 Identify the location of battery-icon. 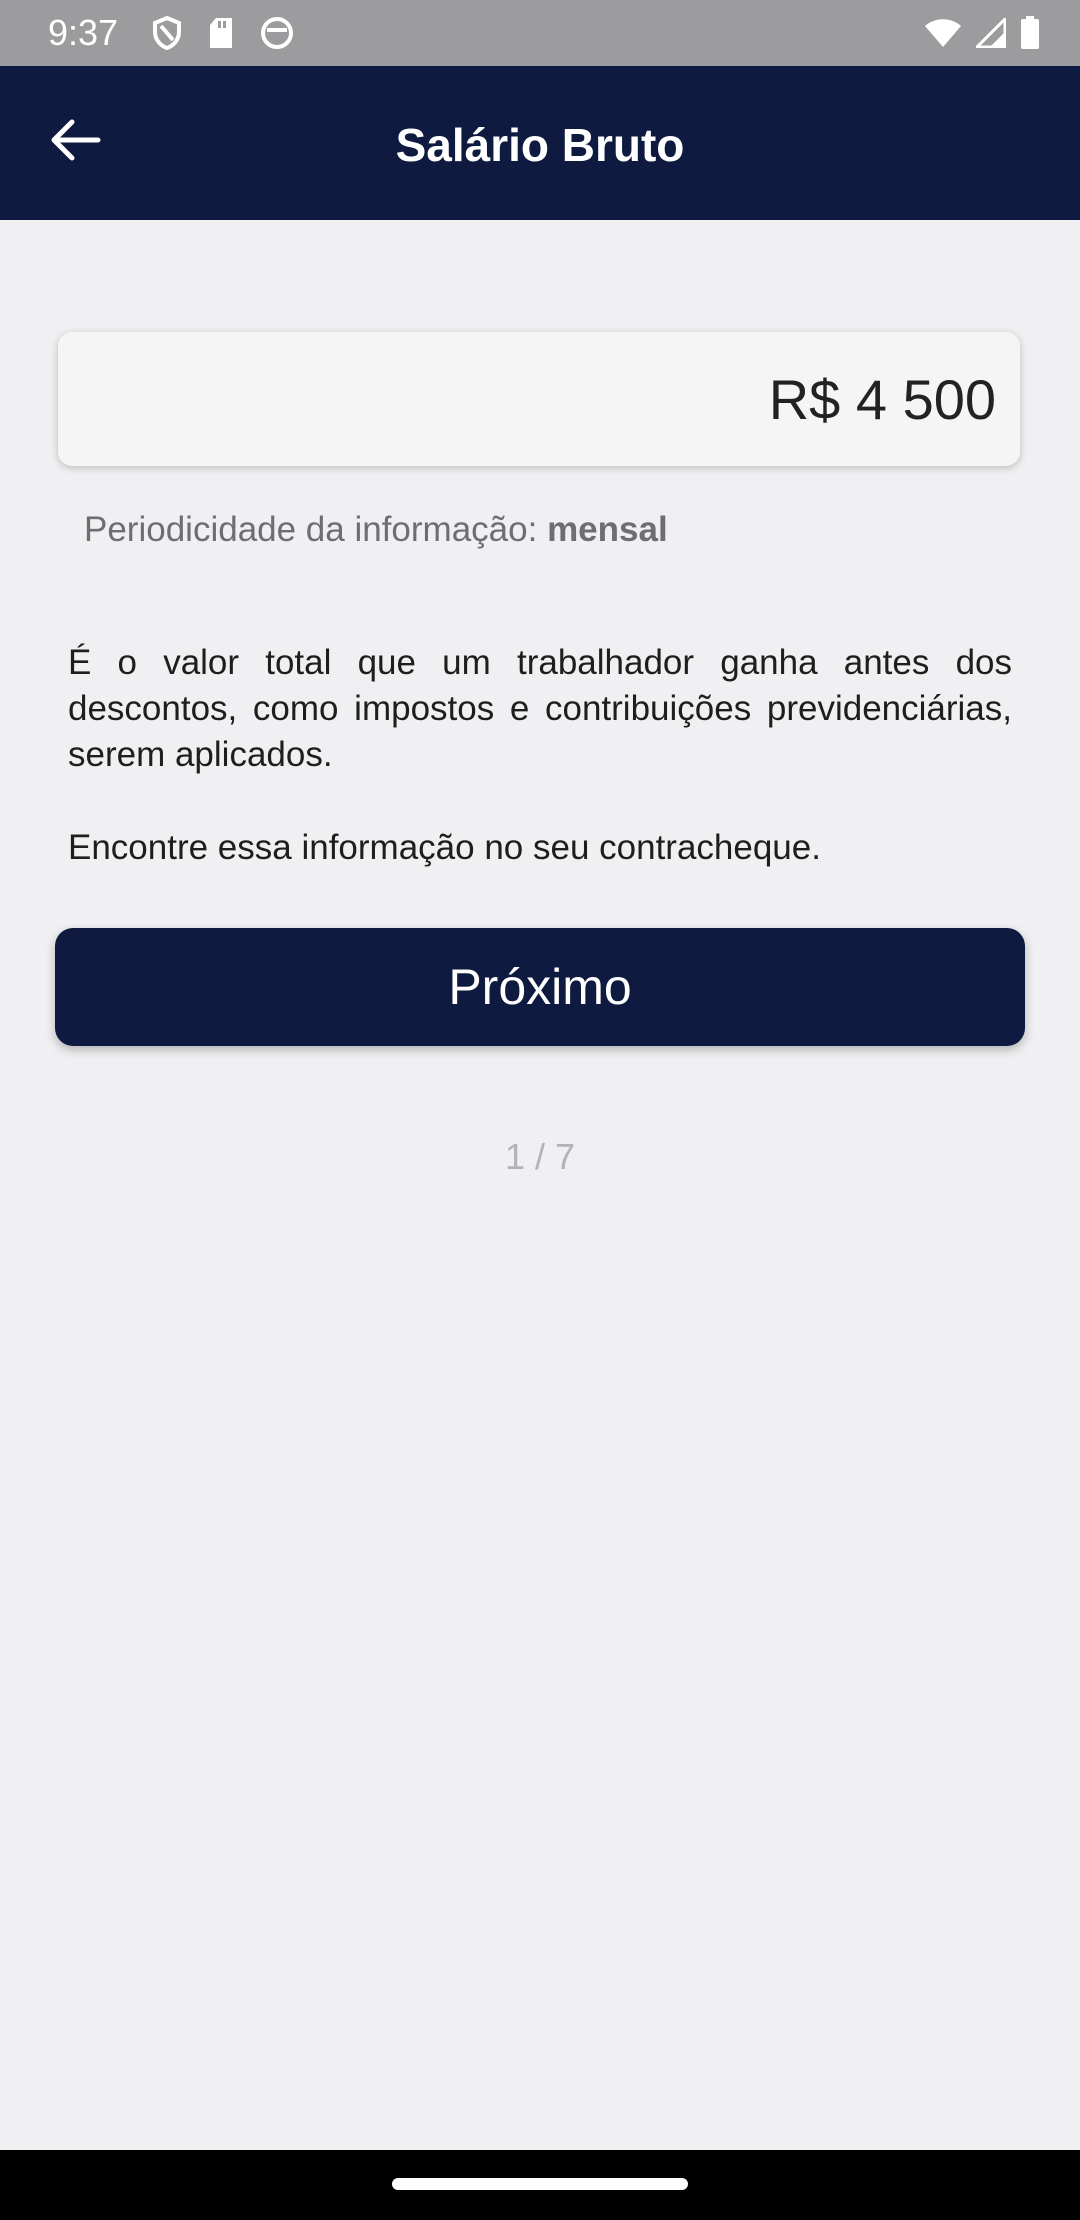
(1030, 33).